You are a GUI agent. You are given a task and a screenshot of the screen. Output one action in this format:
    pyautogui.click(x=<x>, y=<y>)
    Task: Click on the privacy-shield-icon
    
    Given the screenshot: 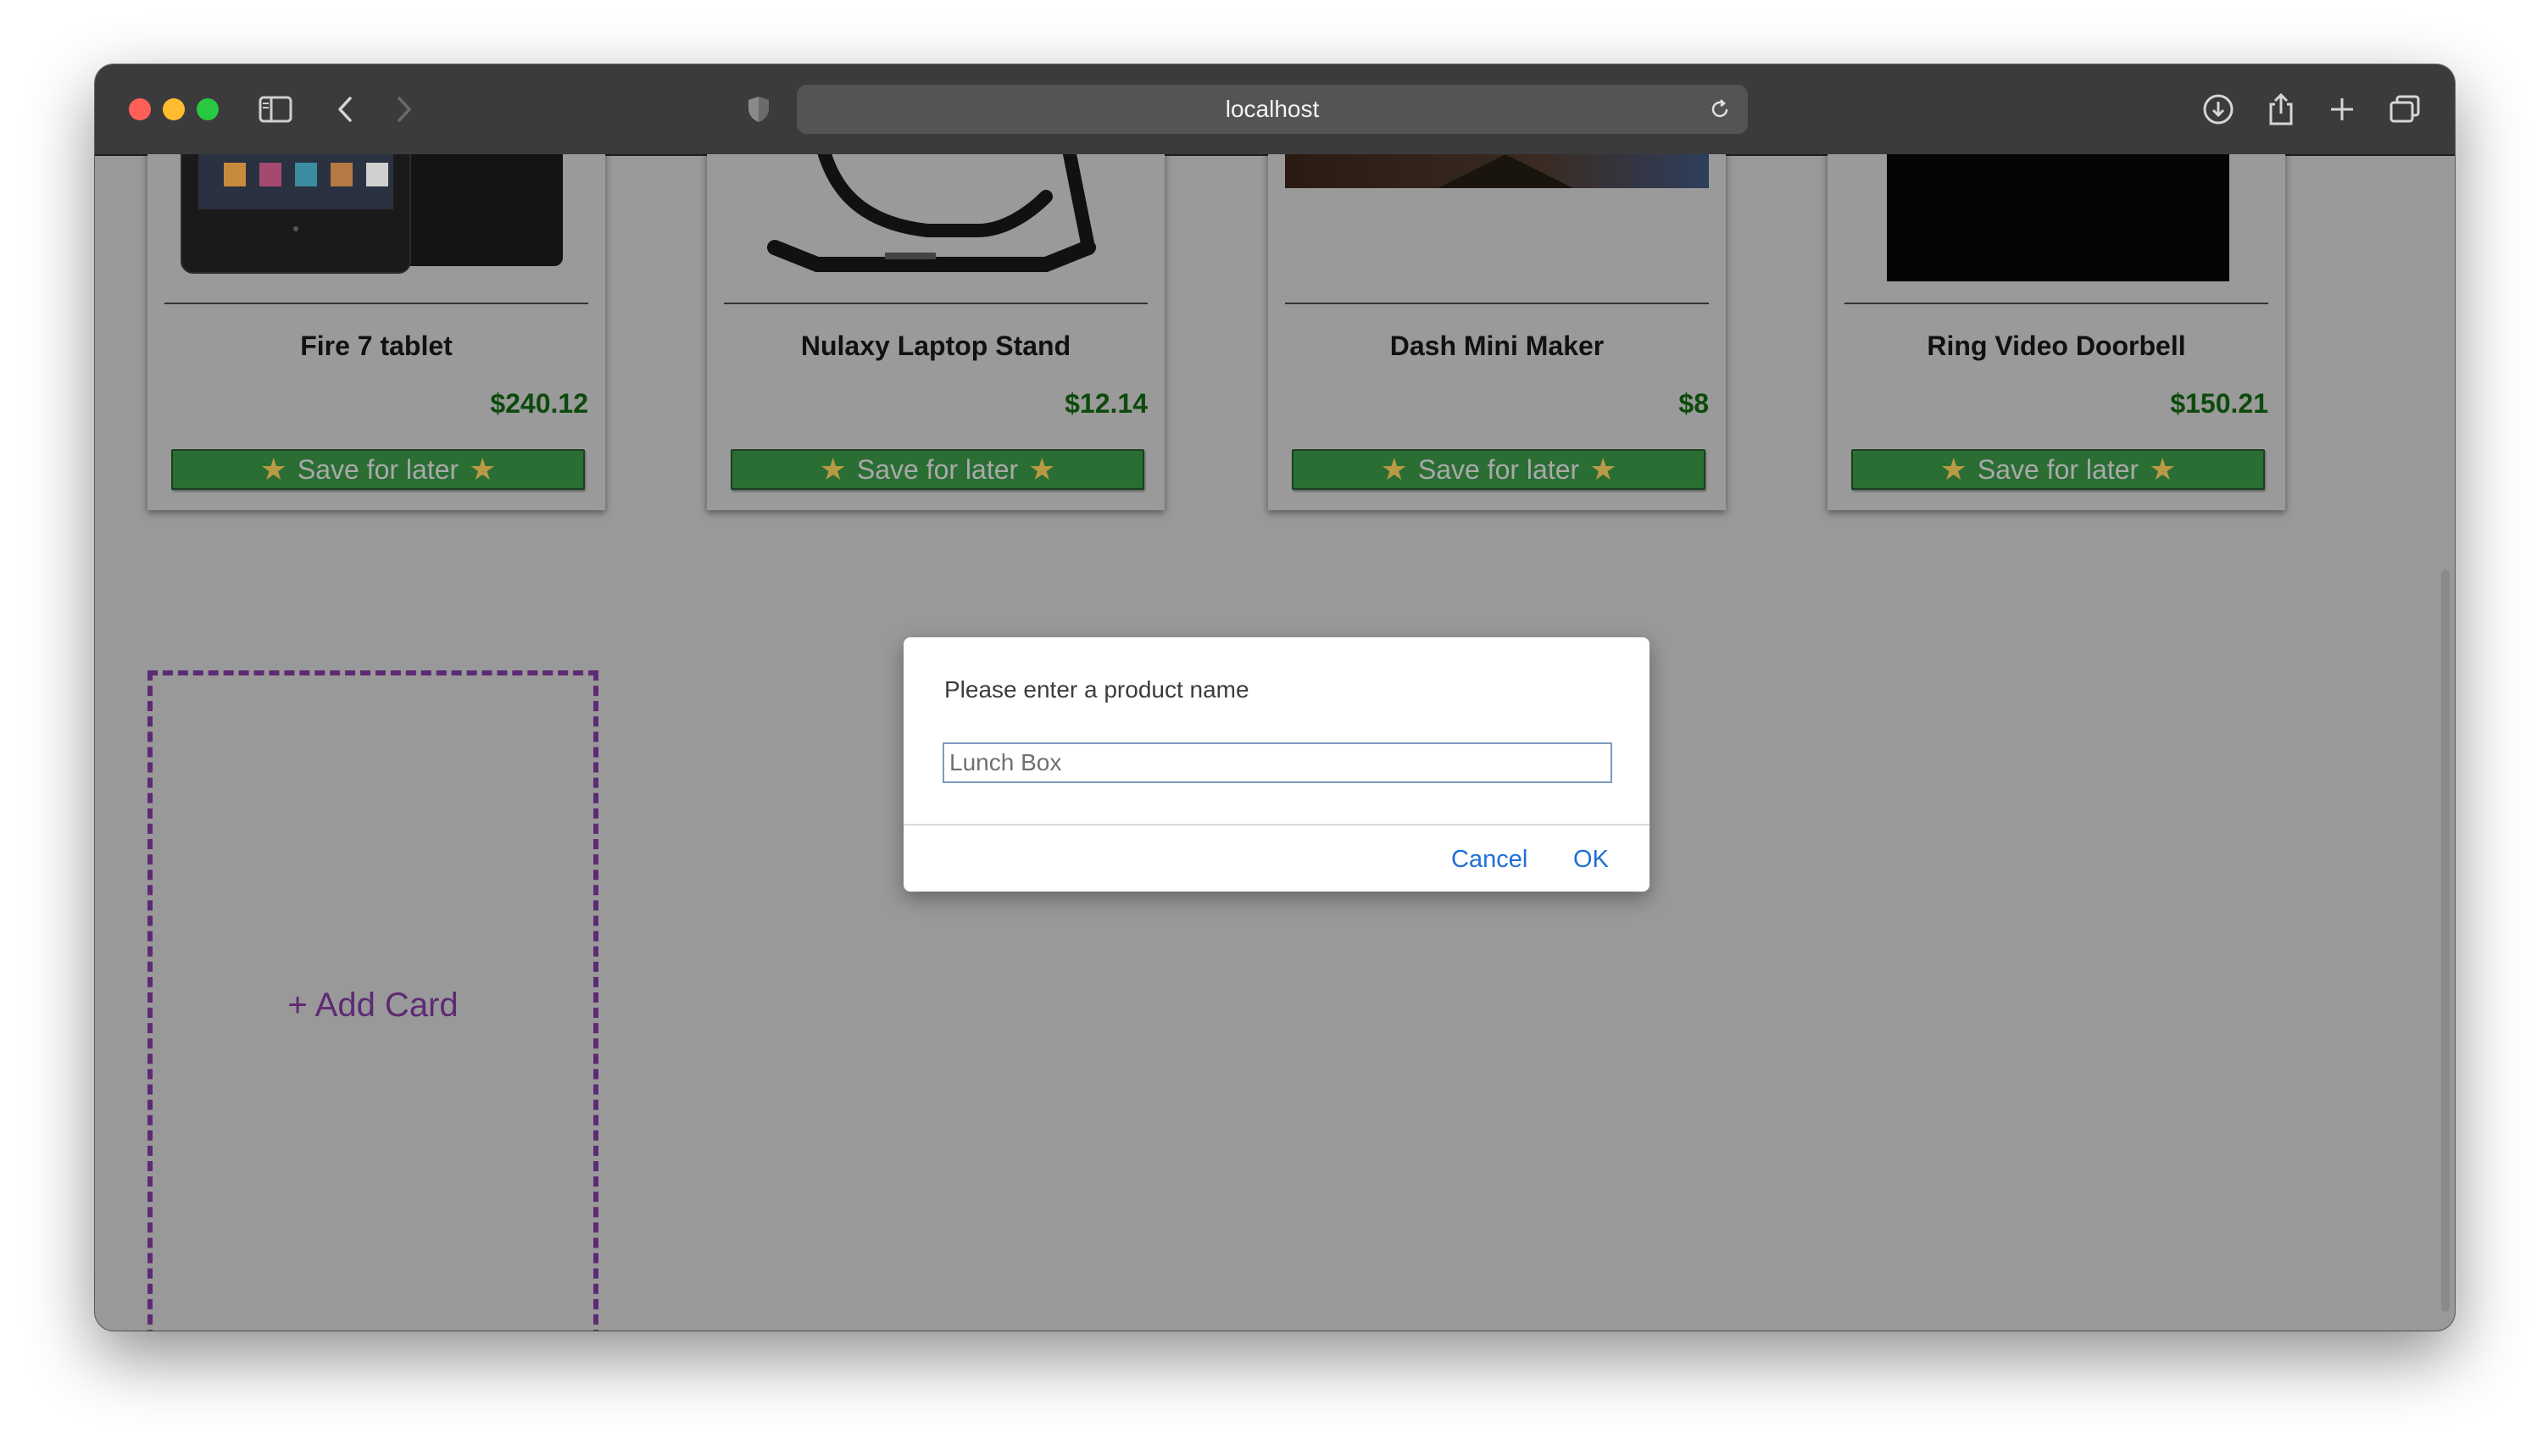 What is the action you would take?
    pyautogui.click(x=758, y=110)
    